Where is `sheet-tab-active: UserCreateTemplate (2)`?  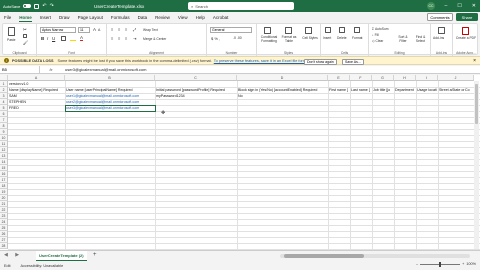
sheet-tab-active: UserCreateTemplate (2) is located at coordinates (61, 256).